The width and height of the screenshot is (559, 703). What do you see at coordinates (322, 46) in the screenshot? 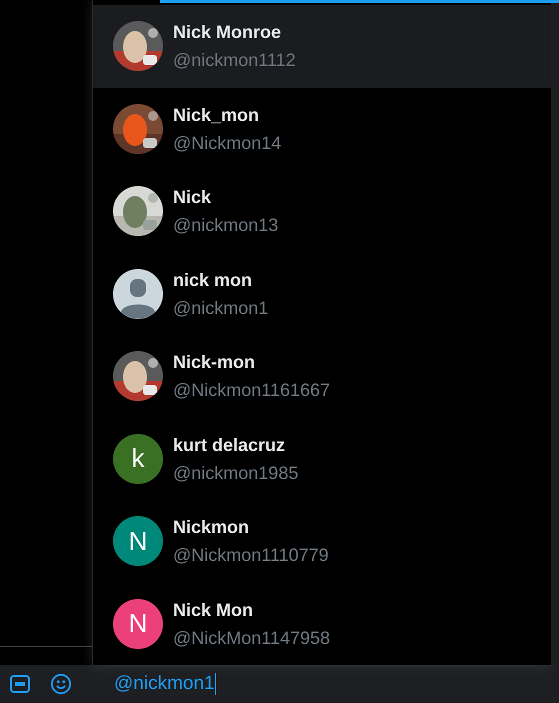
I see `user-suggestion: Nick Monroe @nickmon1112` at bounding box center [322, 46].